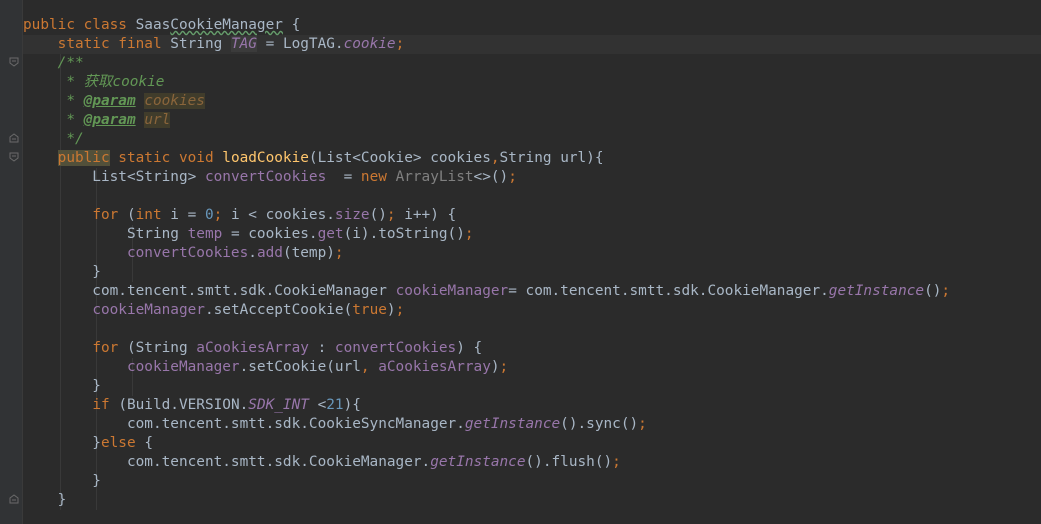 The height and width of the screenshot is (524, 1041). Describe the element at coordinates (131, 215) in the screenshot. I see `code-token: (` at that location.